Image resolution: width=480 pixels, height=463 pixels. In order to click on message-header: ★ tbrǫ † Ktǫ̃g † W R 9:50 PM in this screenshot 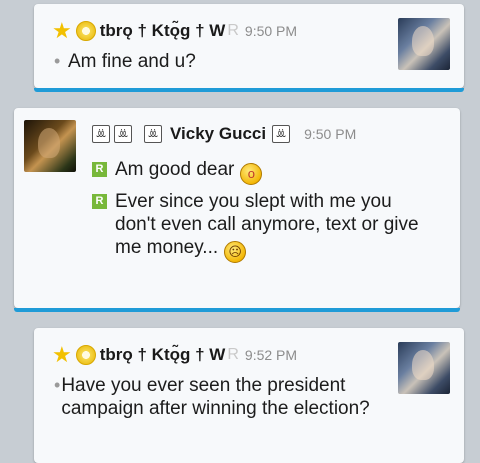, I will do `click(174, 31)`.